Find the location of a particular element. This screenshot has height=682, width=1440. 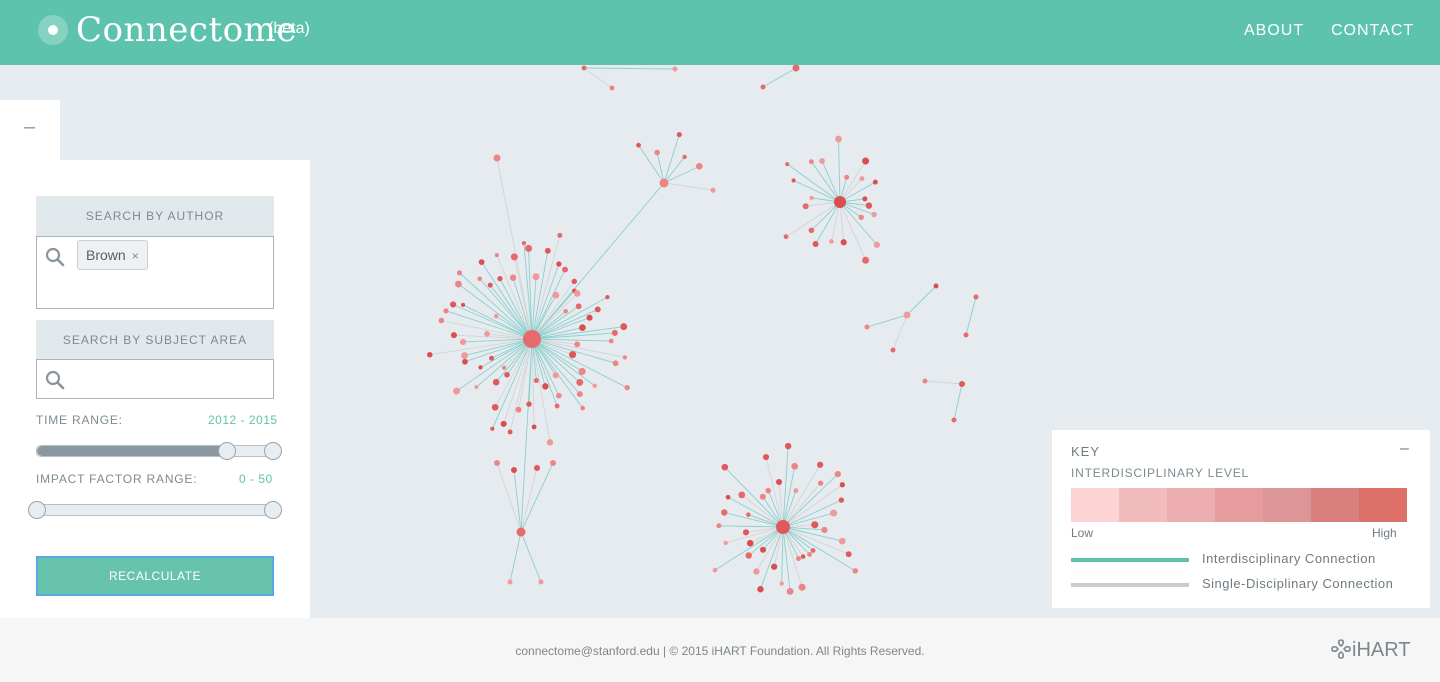

impact-range-slider is located at coordinates (155, 510).